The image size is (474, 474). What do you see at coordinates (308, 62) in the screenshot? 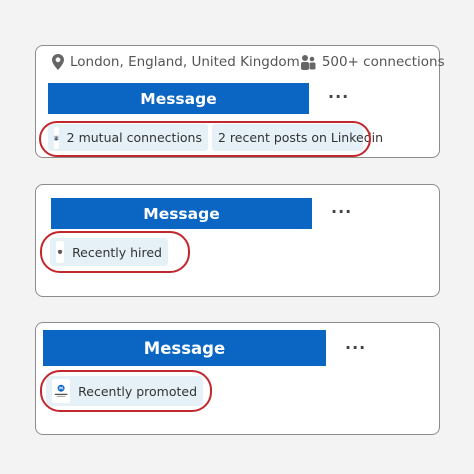
I see `people-icon` at bounding box center [308, 62].